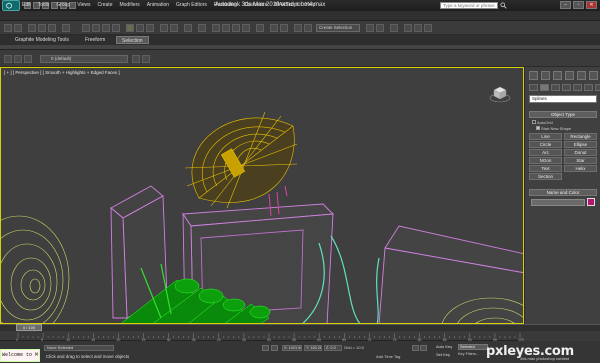 The image size is (600, 363). What do you see at coordinates (473, 347) in the screenshot?
I see `key-selection-dropdown: Selected` at bounding box center [473, 347].